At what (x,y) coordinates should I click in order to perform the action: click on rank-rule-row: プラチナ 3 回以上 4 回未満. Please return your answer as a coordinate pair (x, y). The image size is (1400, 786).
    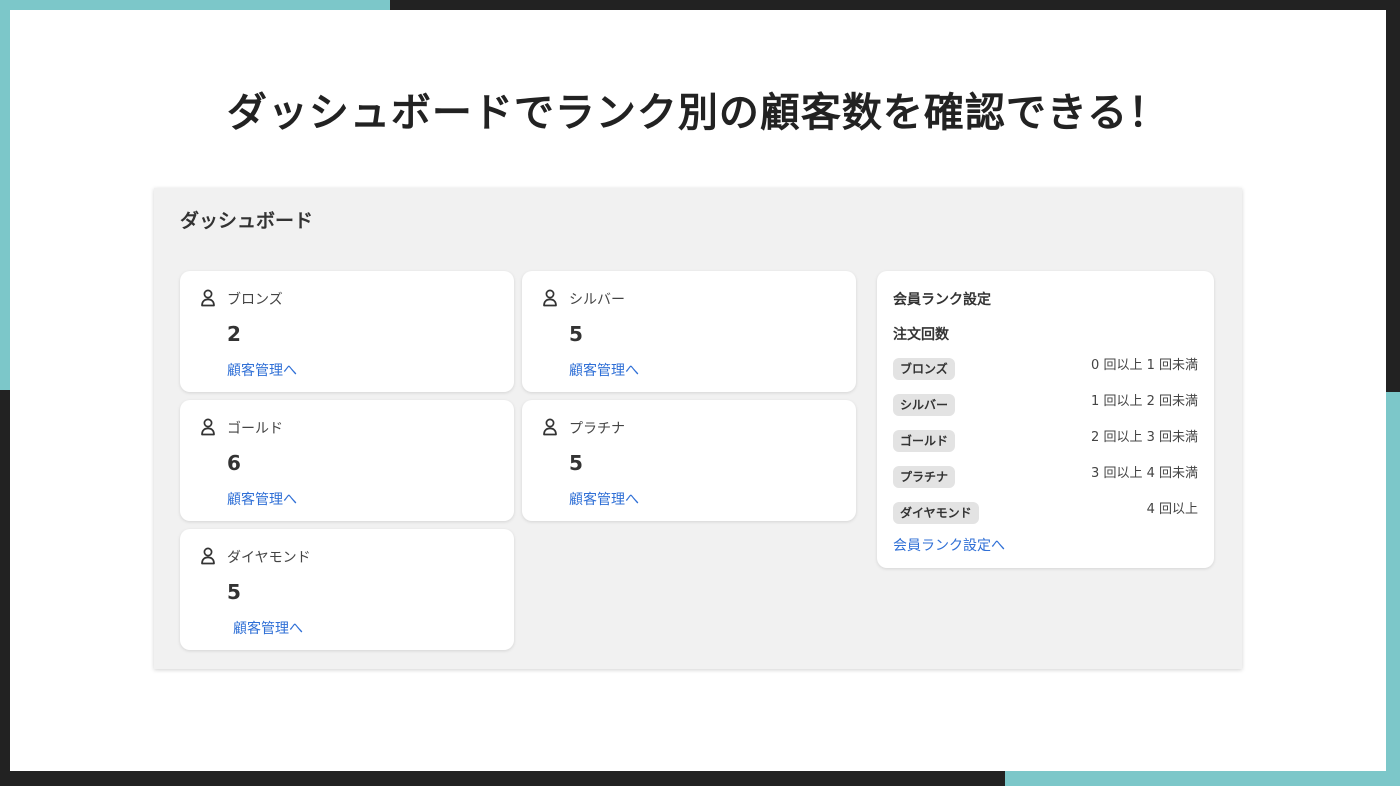
    Looking at the image, I should click on (1045, 478).